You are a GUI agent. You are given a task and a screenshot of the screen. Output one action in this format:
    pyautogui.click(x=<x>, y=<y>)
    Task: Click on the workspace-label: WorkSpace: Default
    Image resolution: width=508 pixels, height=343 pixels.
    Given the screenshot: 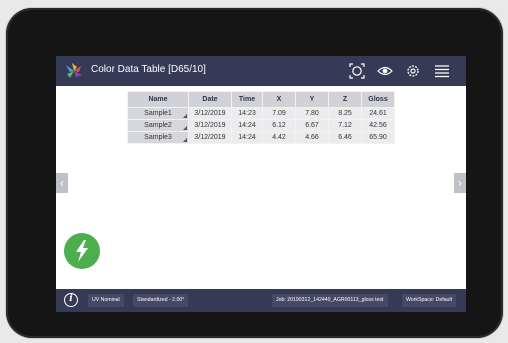 What is the action you would take?
    pyautogui.click(x=429, y=300)
    